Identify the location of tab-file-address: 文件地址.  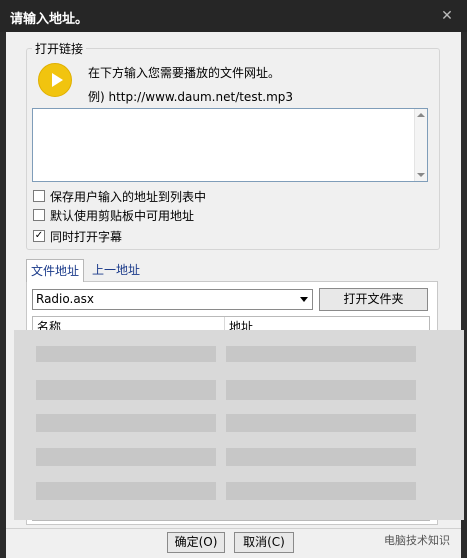
(55, 270).